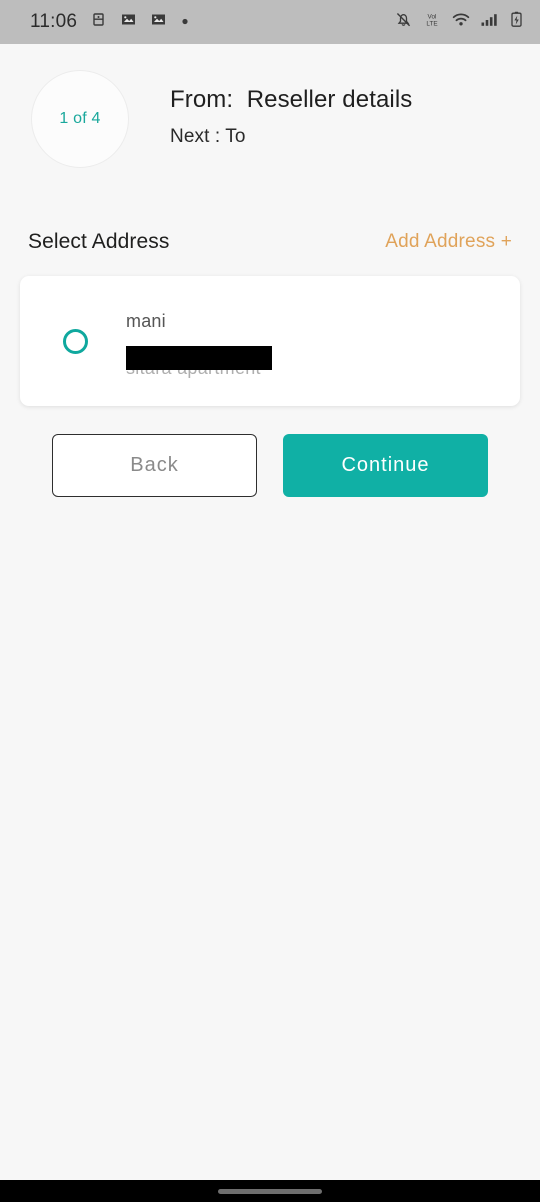 Image resolution: width=540 pixels, height=1202 pixels. Describe the element at coordinates (385, 465) in the screenshot. I see `continue-button: Continue` at that location.